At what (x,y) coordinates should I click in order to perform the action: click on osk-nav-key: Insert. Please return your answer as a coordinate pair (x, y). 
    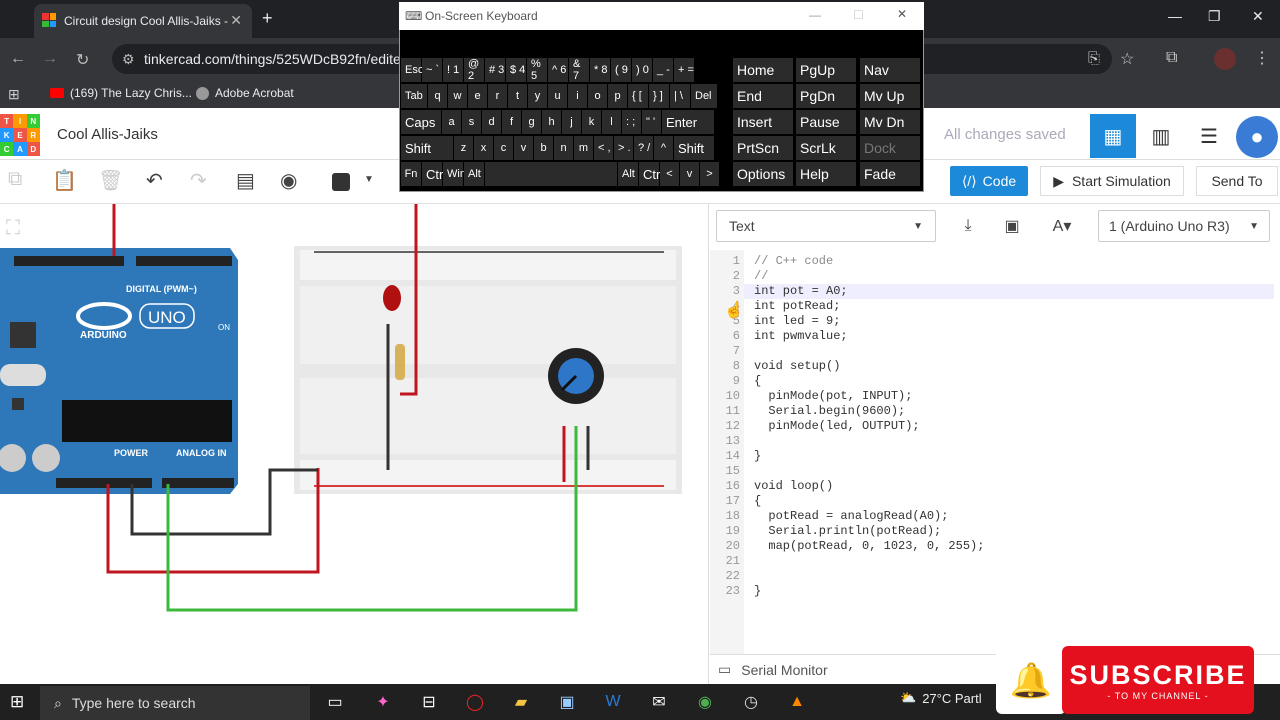
    Looking at the image, I should click on (763, 122).